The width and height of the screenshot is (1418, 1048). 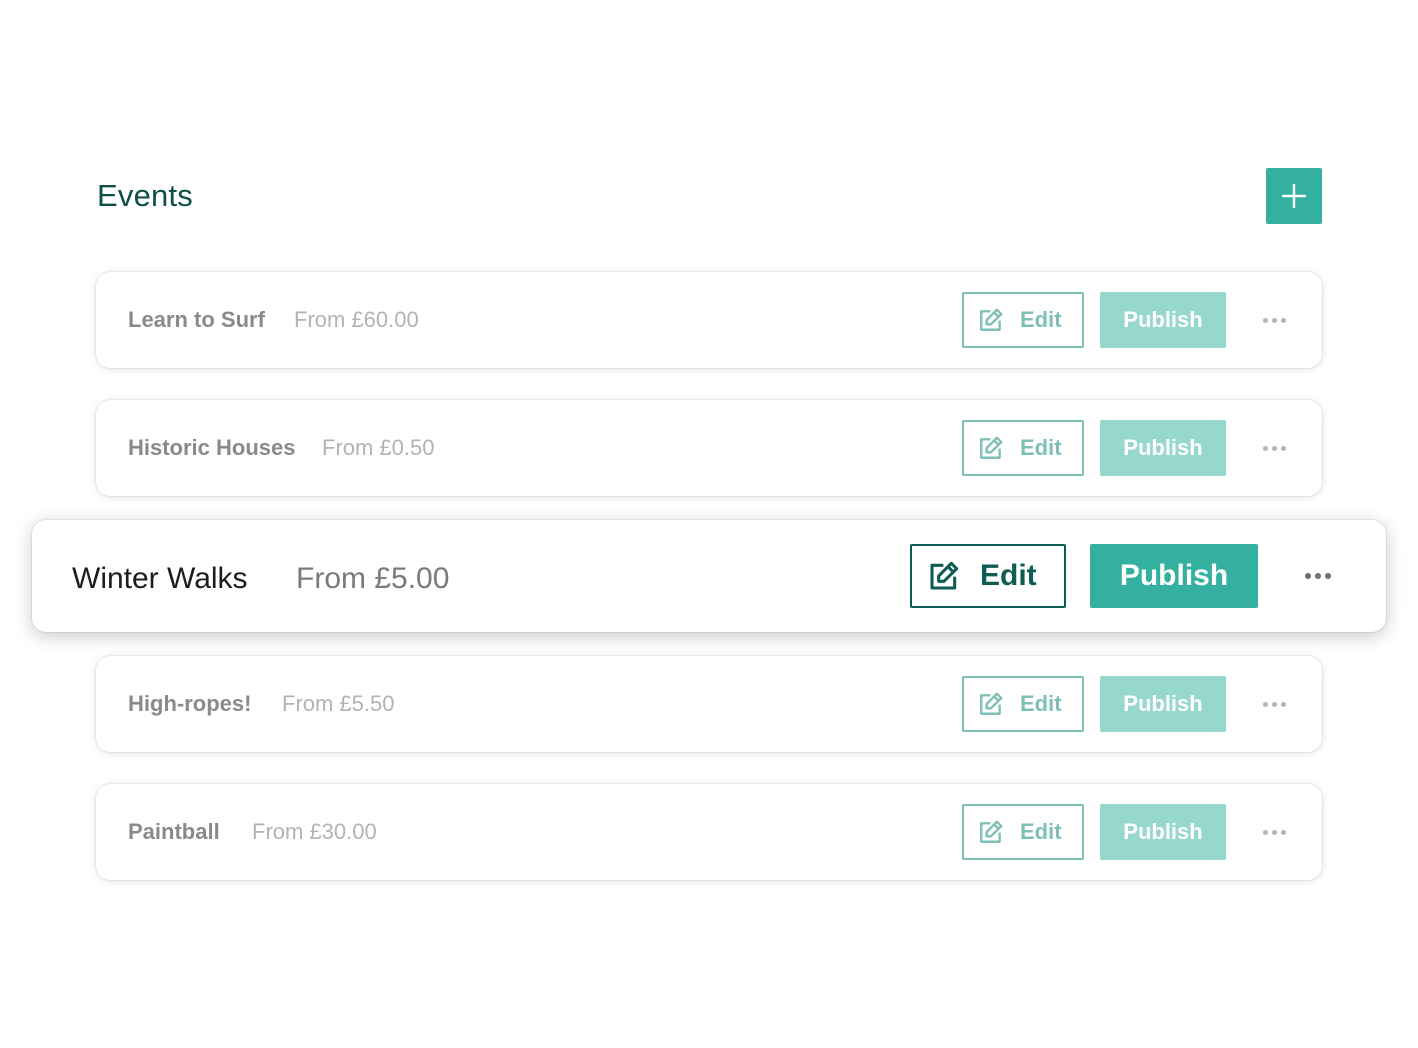 I want to click on event-card: Learn to Surf From £60.00 Edit Publish, so click(x=709, y=320).